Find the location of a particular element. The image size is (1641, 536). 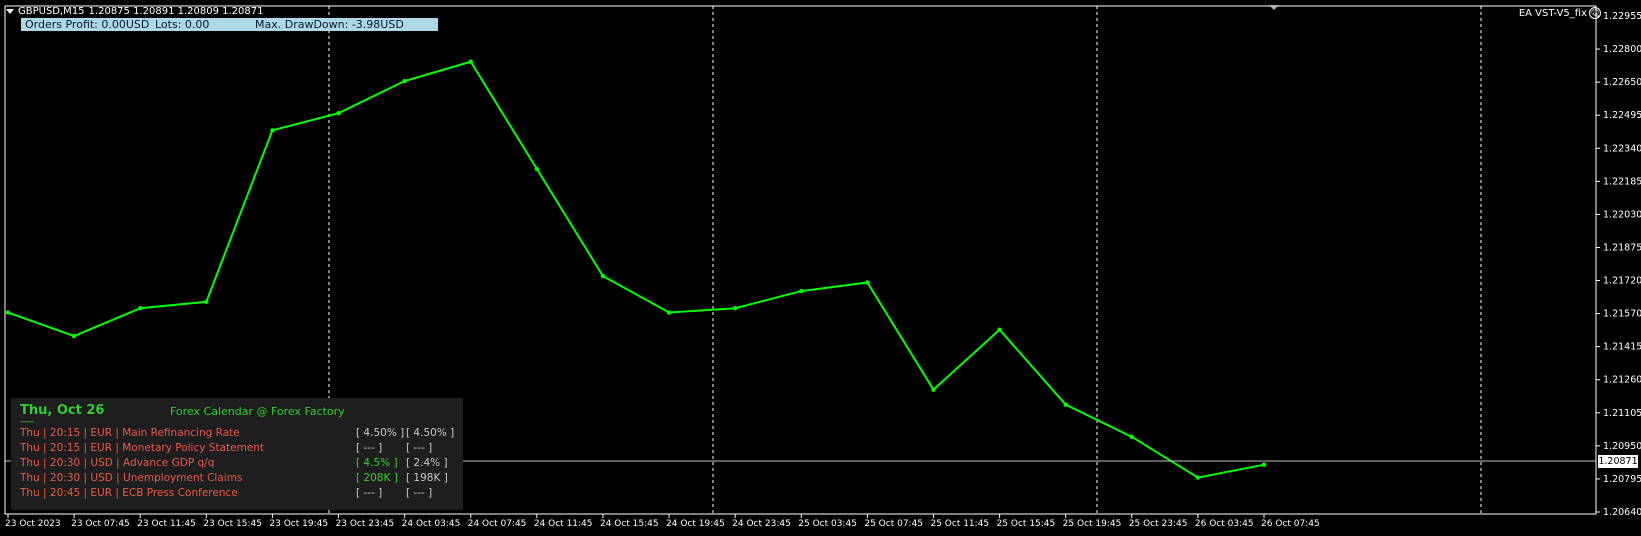

price-tick-label: 1.22650 is located at coordinates (1622, 82).